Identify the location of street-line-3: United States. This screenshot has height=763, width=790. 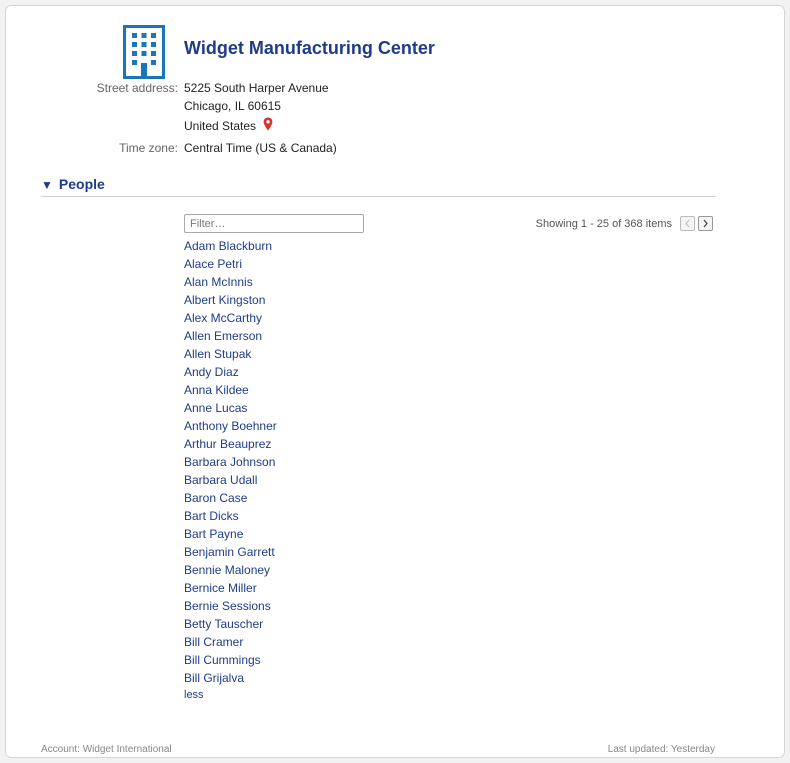
(228, 125).